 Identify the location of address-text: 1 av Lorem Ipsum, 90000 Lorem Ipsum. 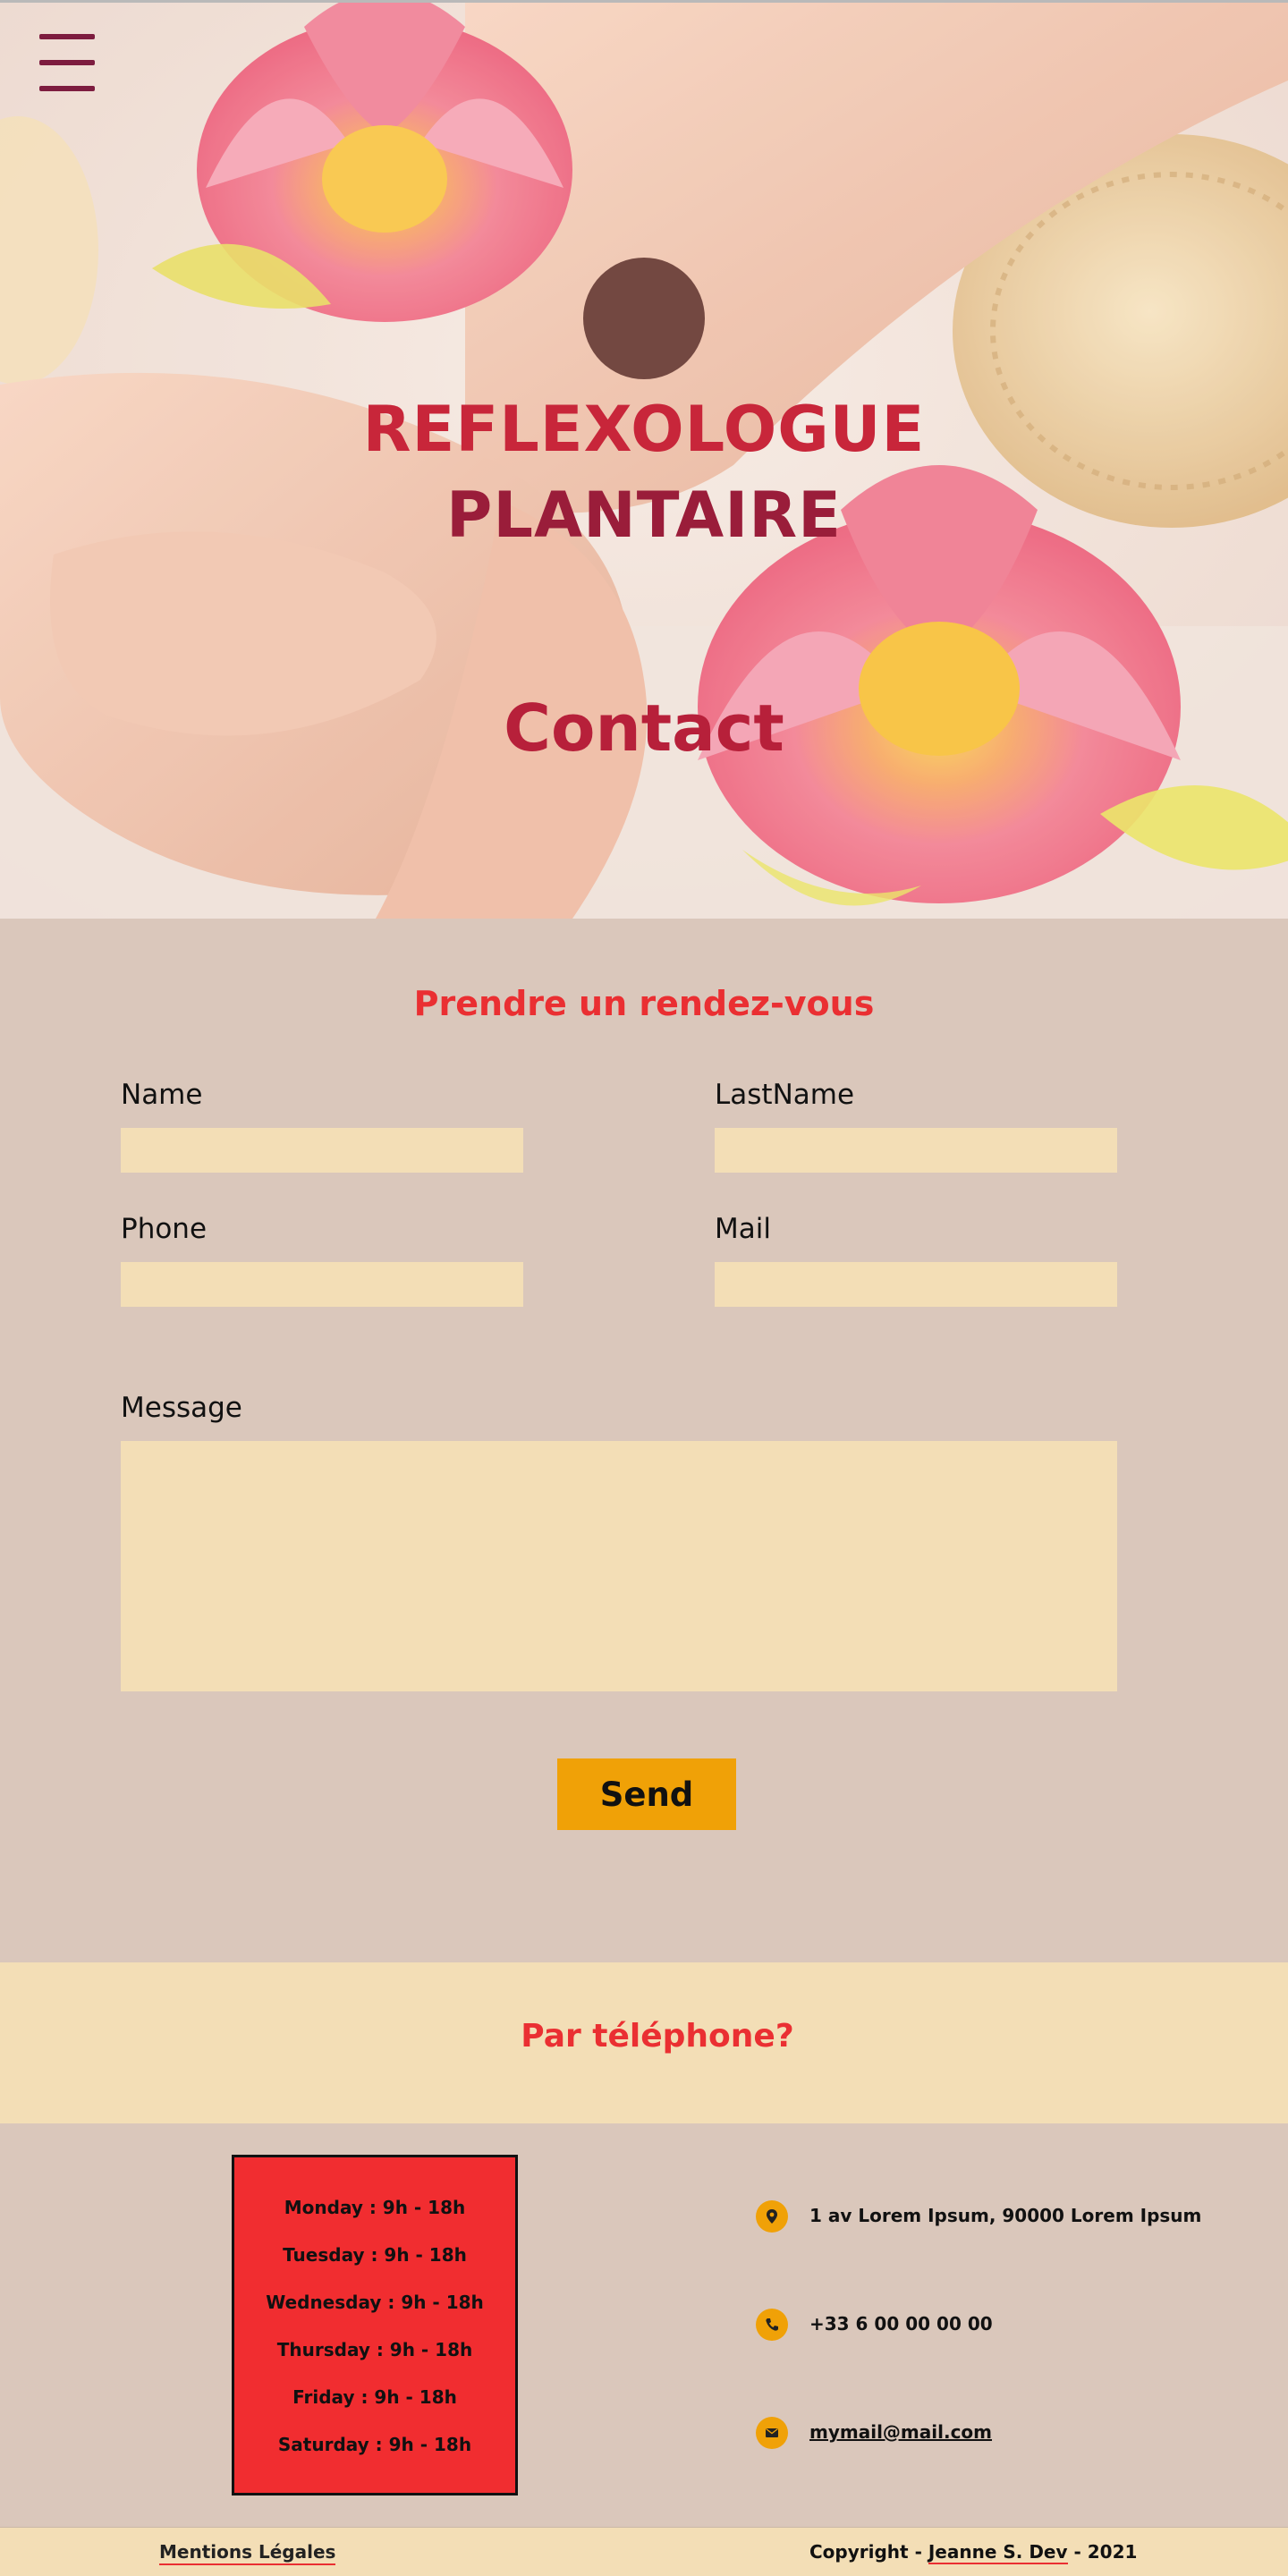
(1005, 2215).